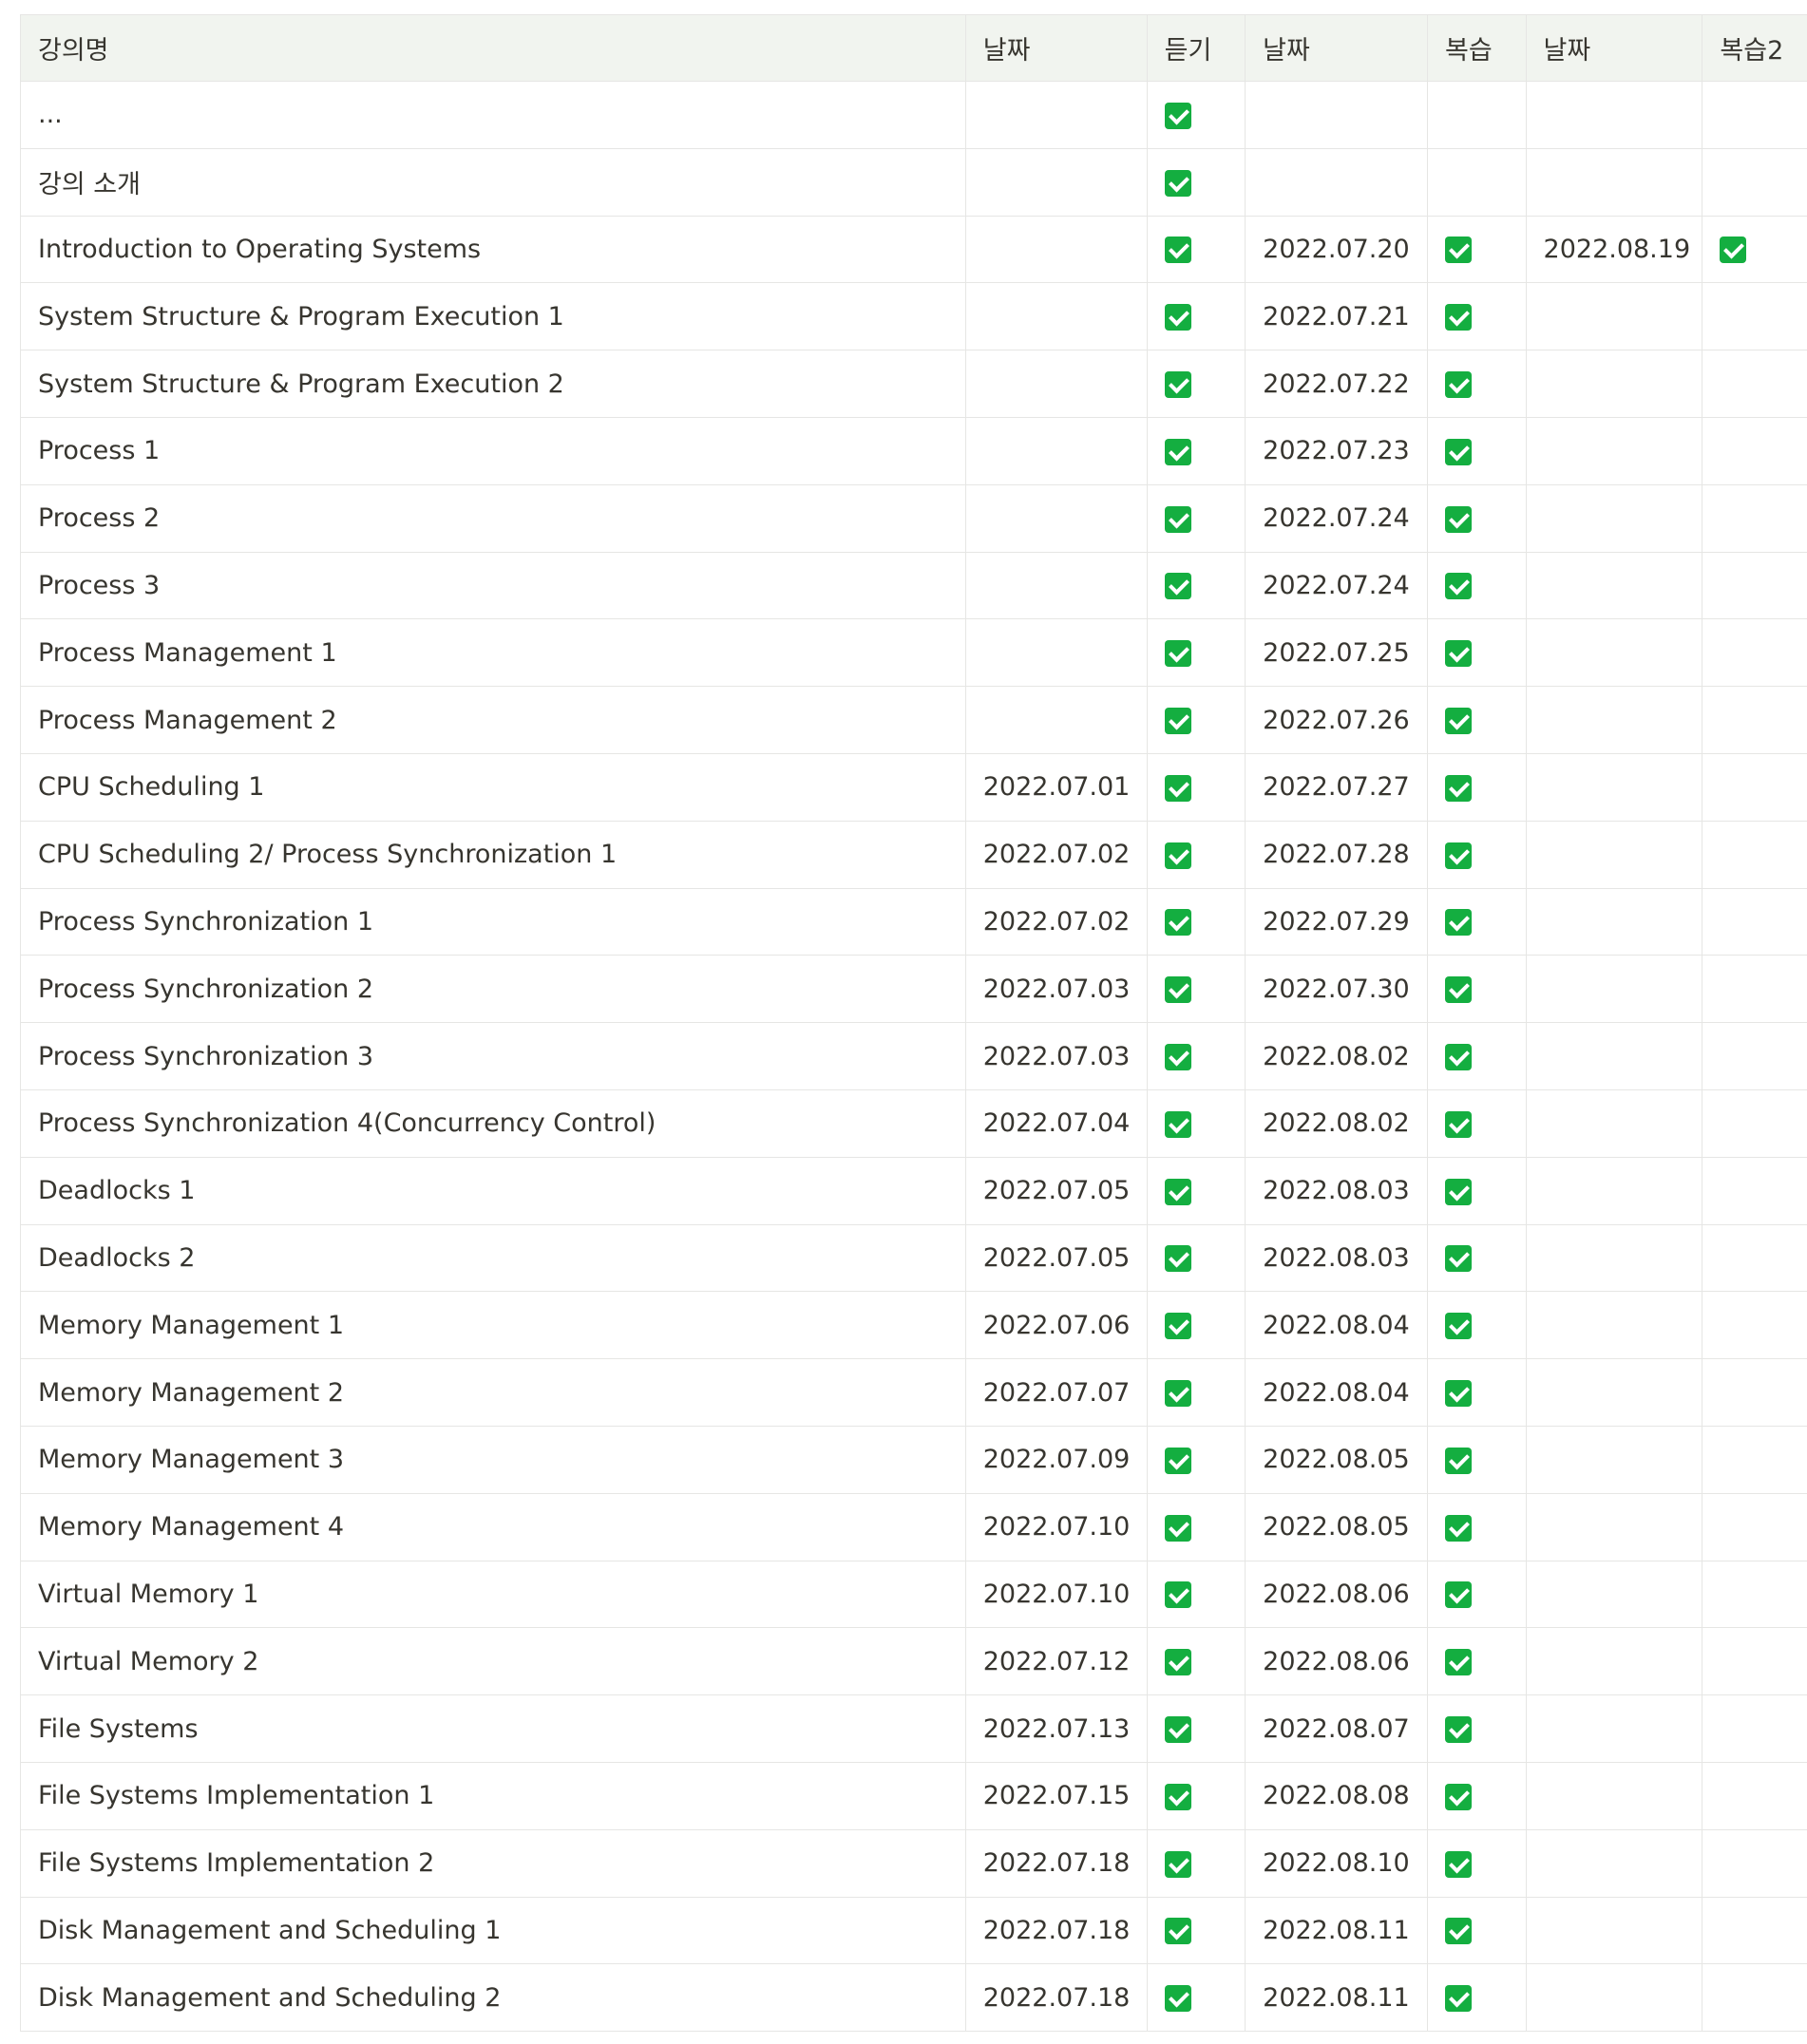 The image size is (1807, 2044). I want to click on cell-date2: 2022.07.24, so click(1337, 518).